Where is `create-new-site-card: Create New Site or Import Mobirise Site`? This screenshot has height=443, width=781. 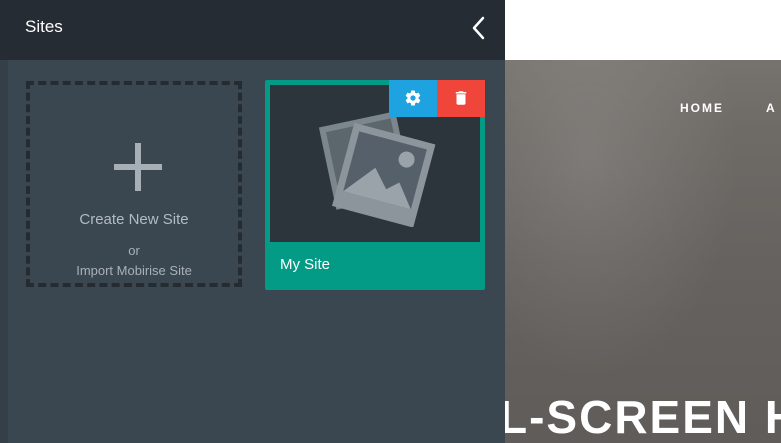 create-new-site-card: Create New Site or Import Mobirise Site is located at coordinates (134, 184).